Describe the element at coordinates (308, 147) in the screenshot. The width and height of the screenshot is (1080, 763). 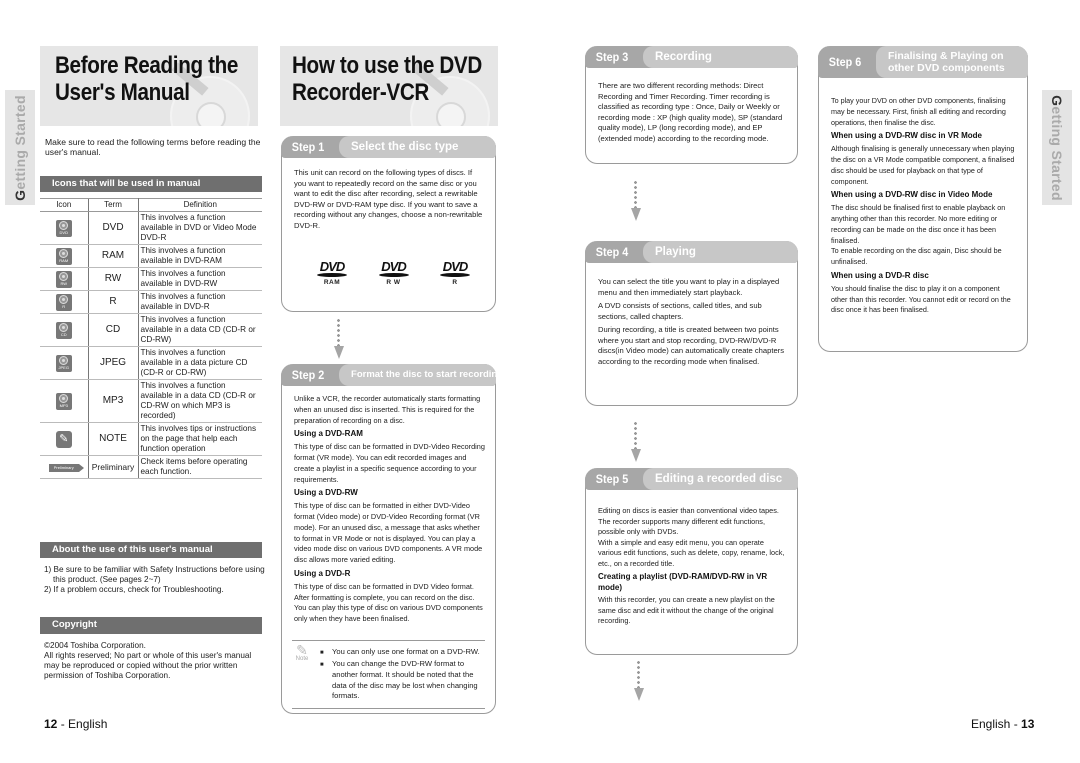
I see `step-number: Step 1` at that location.